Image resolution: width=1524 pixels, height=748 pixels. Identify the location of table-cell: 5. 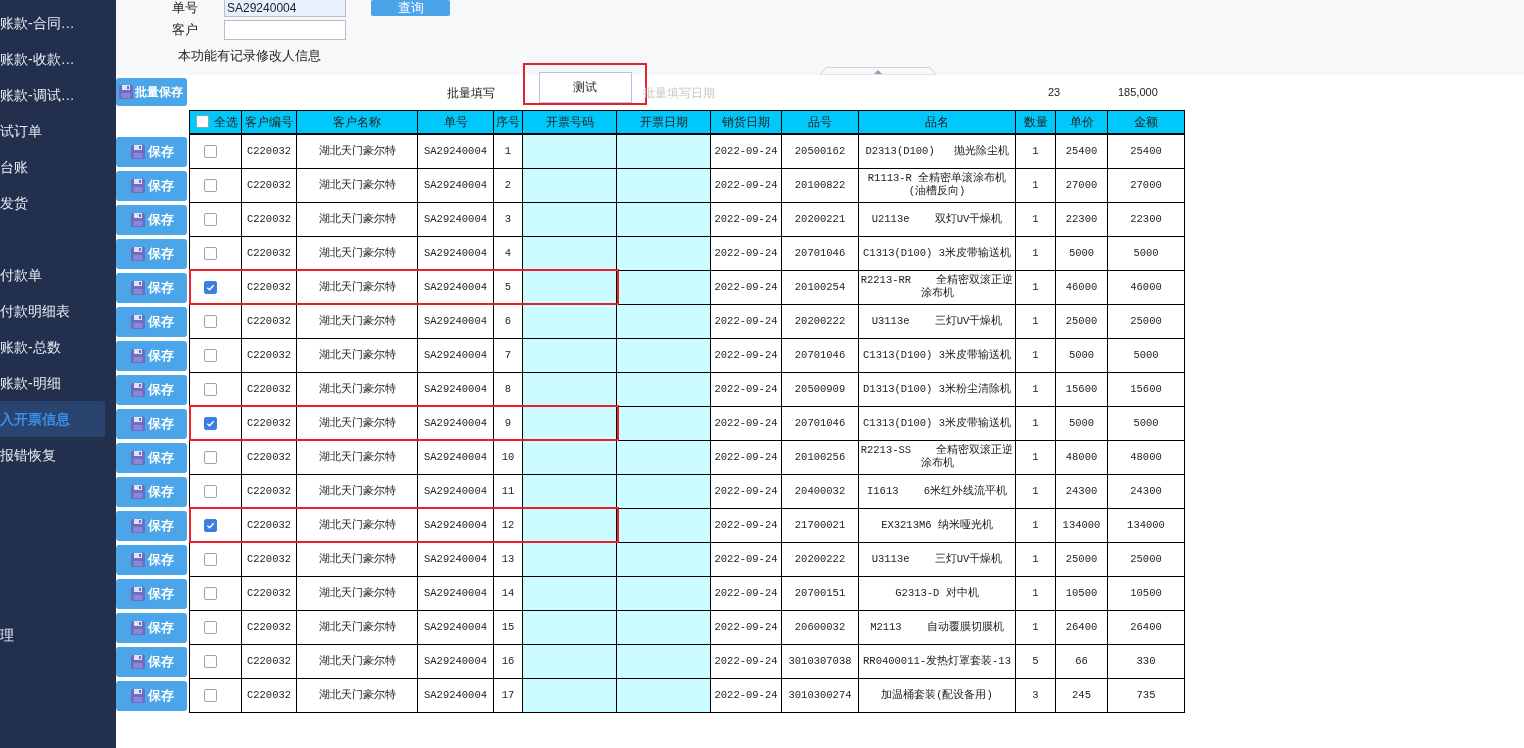
(1035, 661).